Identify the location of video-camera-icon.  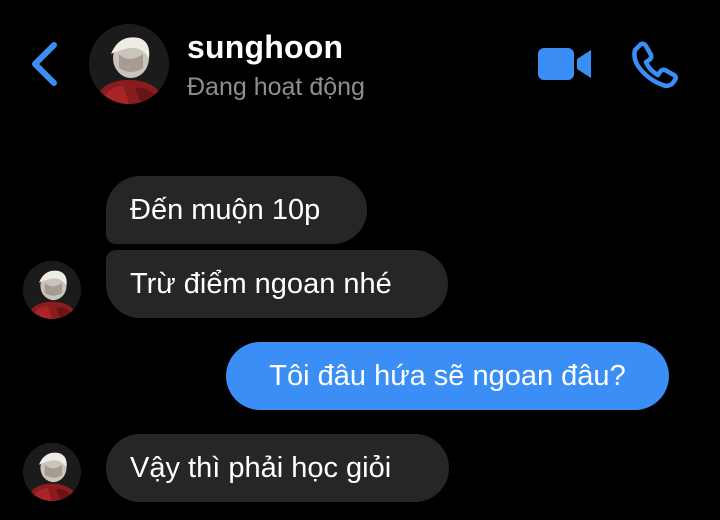
(564, 64).